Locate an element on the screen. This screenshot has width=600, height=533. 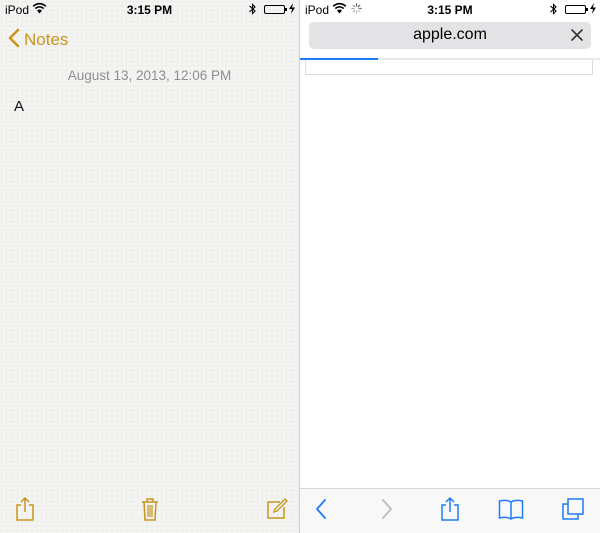
safari-toolbar is located at coordinates (450, 510).